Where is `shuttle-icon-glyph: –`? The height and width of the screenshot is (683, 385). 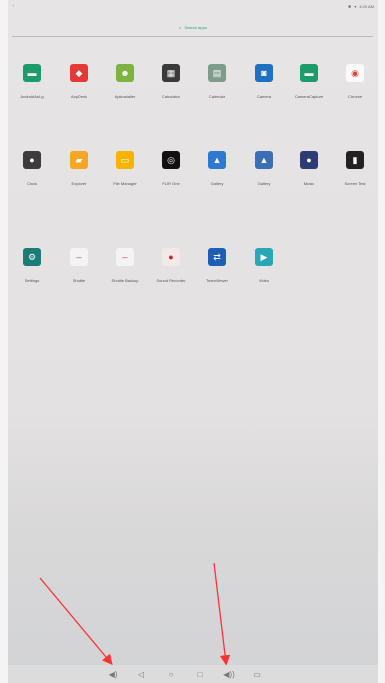
shuttle-icon-glyph: – is located at coordinates (79, 256).